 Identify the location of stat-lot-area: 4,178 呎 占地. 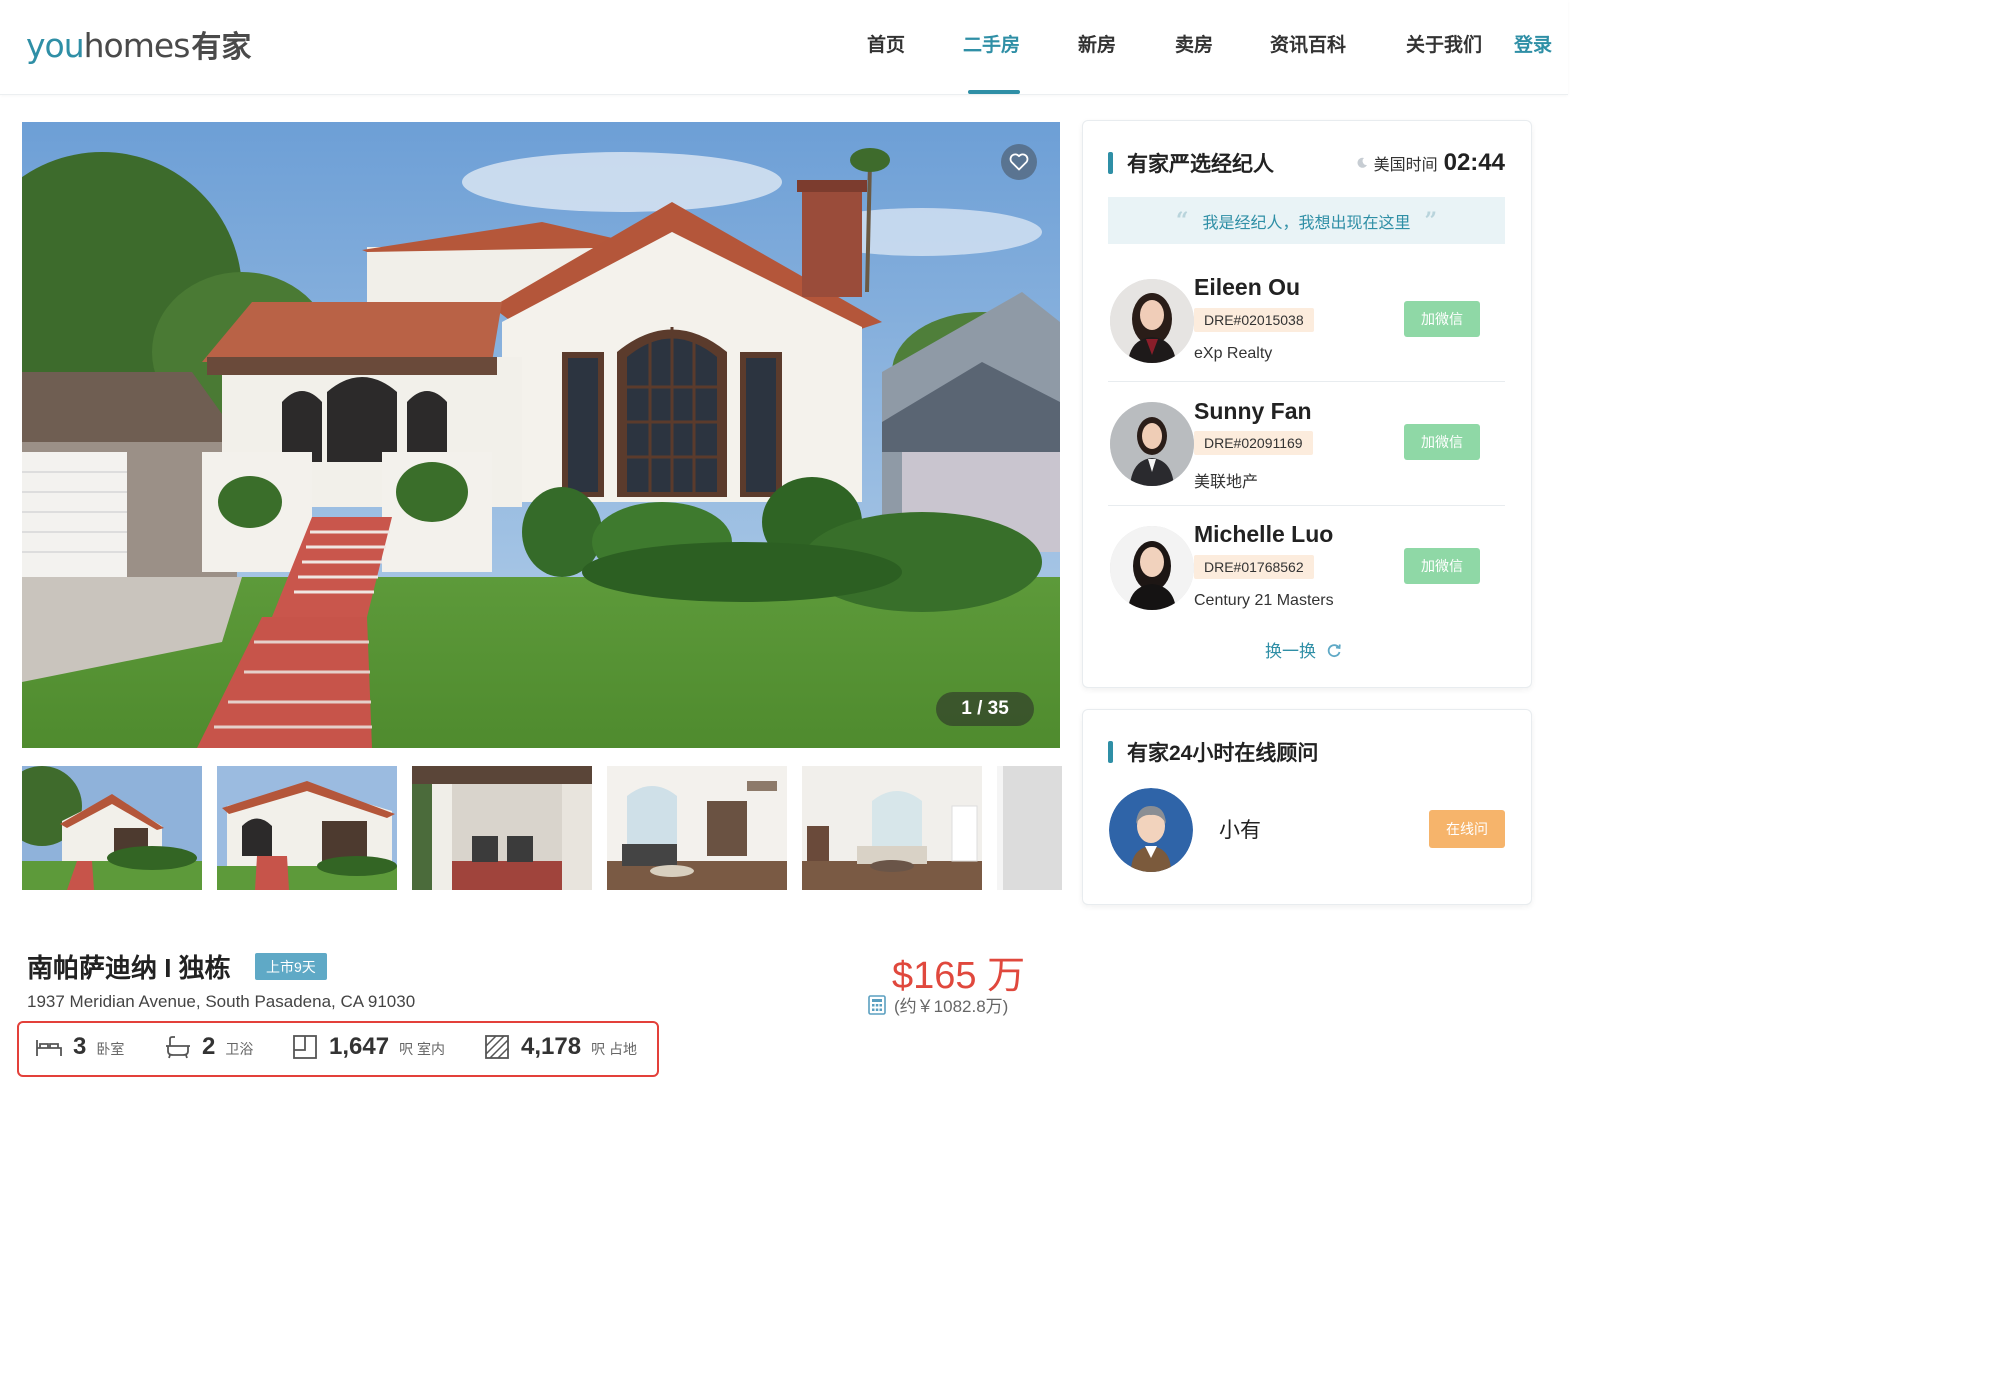
(560, 1047).